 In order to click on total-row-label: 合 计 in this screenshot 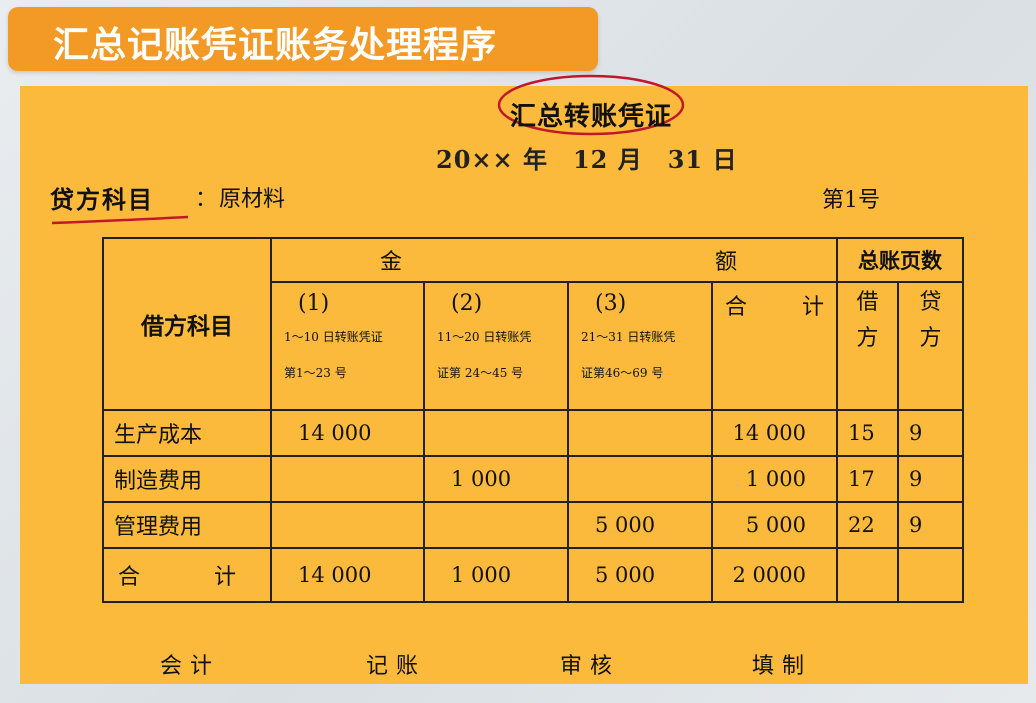, I will do `click(187, 575)`.